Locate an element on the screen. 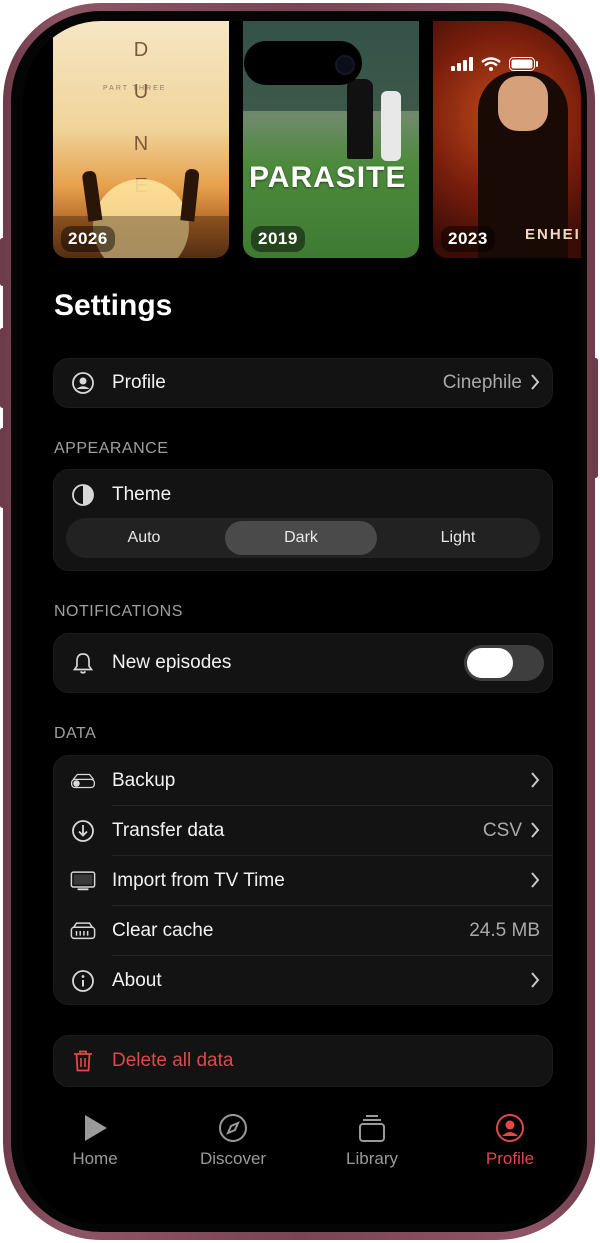 This screenshot has height=1243, width=600. section-header-data: DATA is located at coordinates (75, 733).